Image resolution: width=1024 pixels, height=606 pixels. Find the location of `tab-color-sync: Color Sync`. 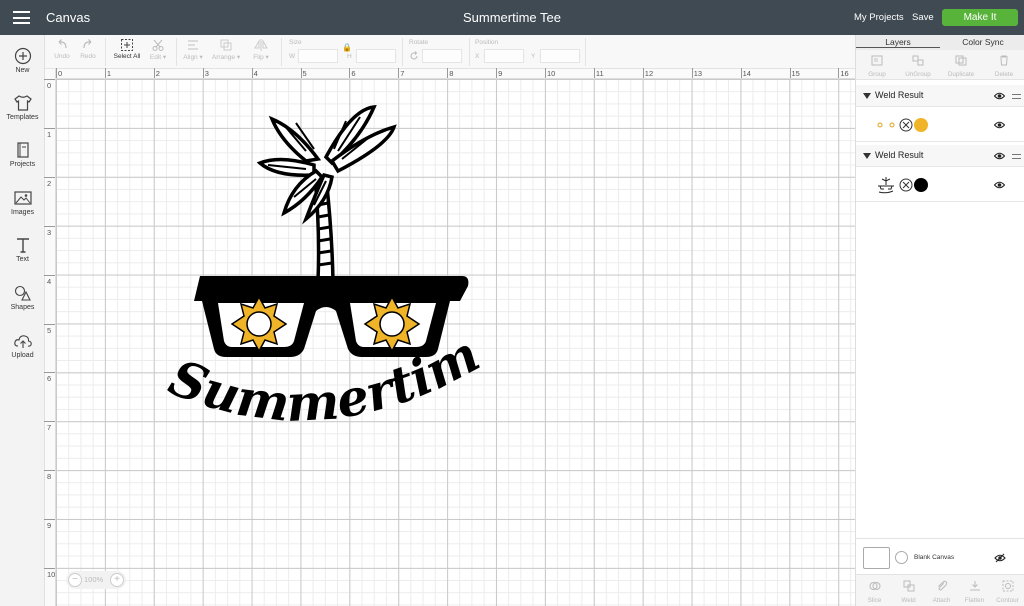

tab-color-sync: Color Sync is located at coordinates (982, 42).